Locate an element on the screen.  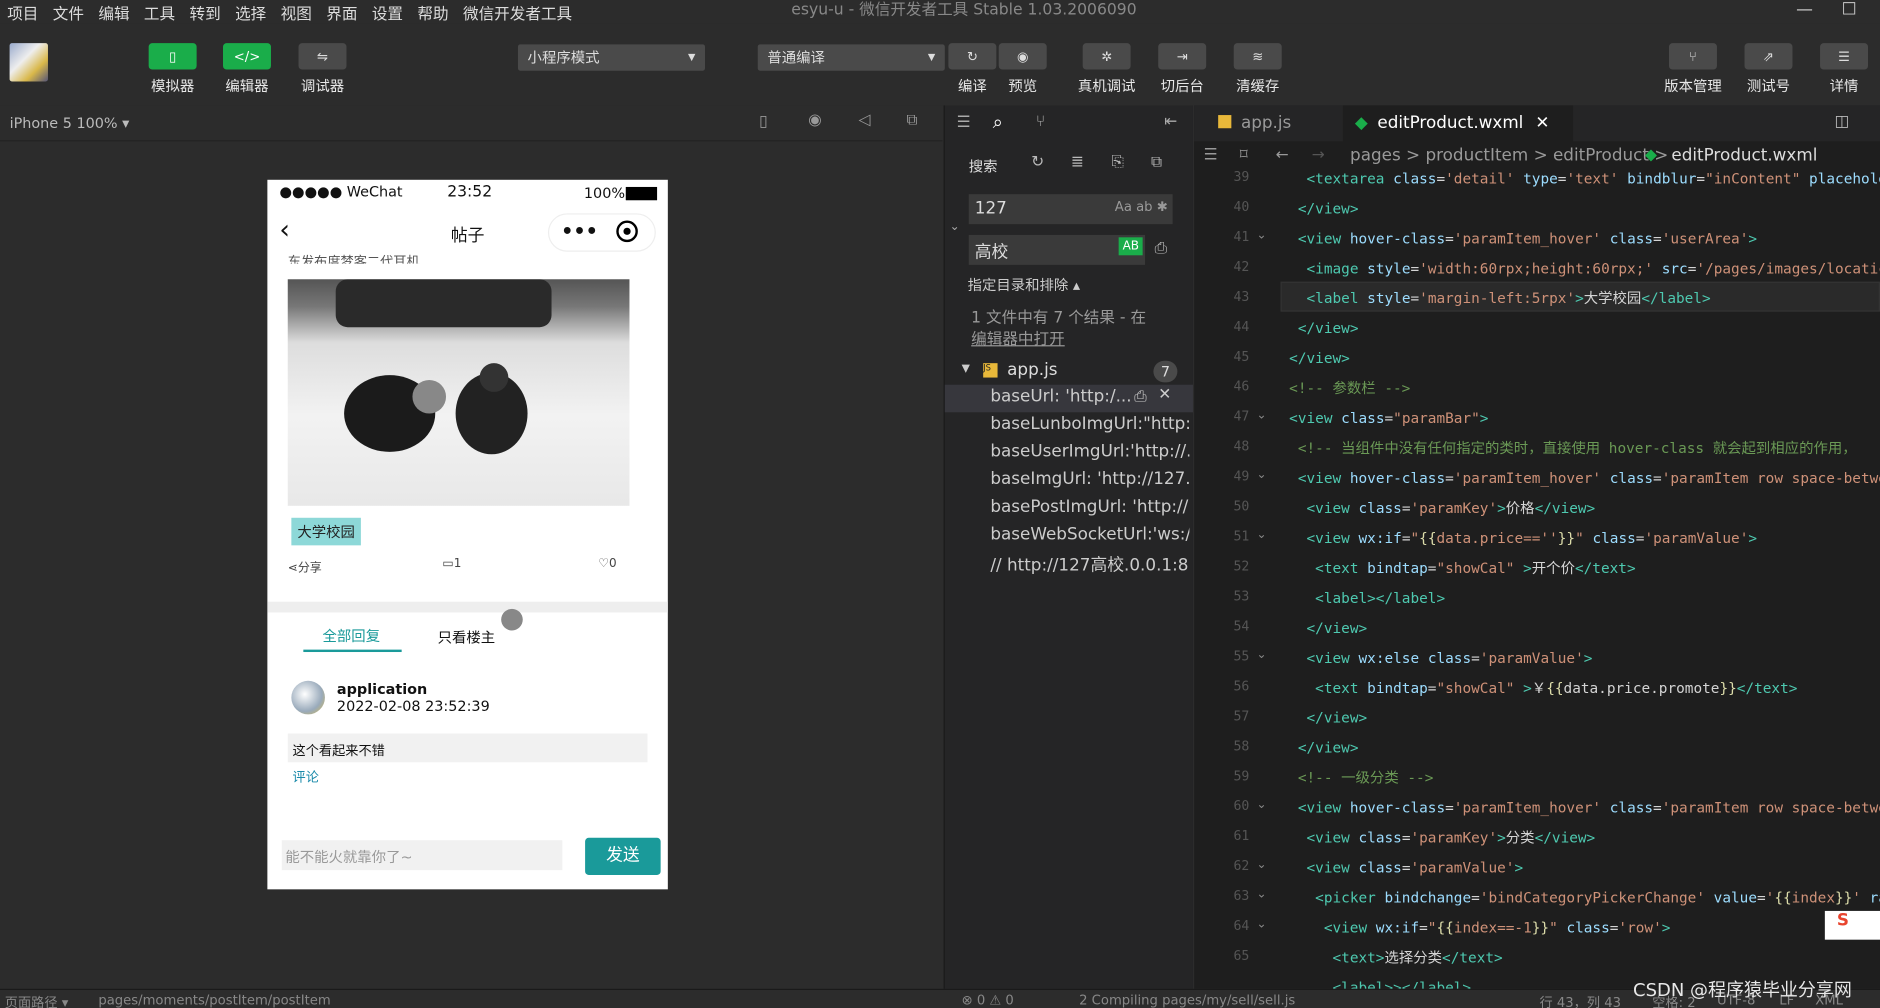
back-arrow-icon: ← is located at coordinates (1282, 155).